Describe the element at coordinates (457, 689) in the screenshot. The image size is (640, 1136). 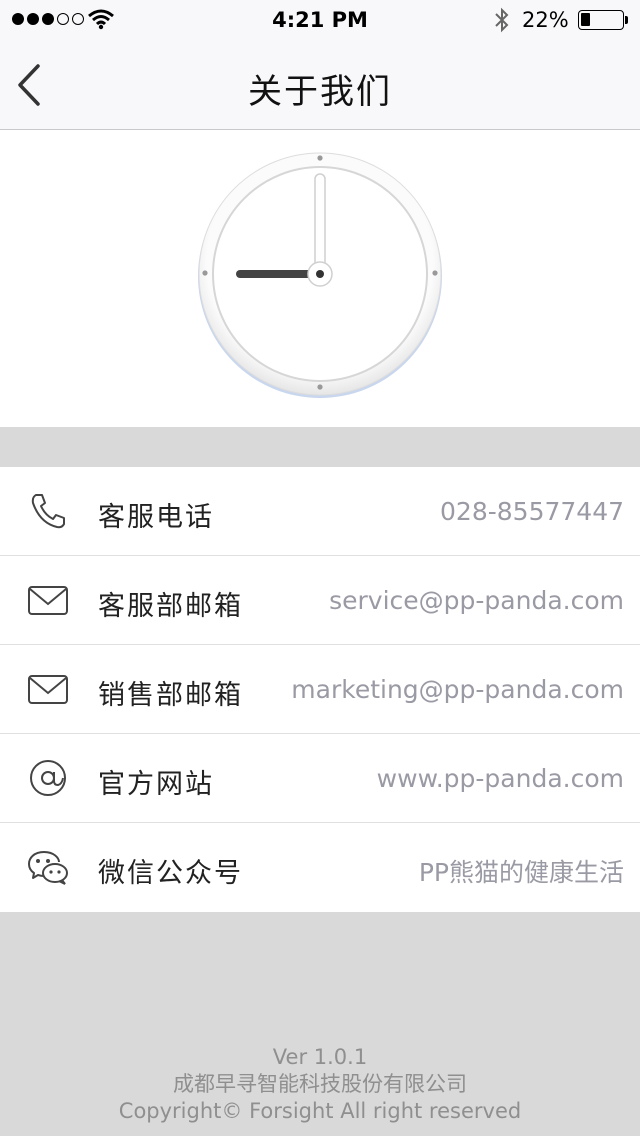
I see `contact-value: marketing@pp-panda.com` at that location.